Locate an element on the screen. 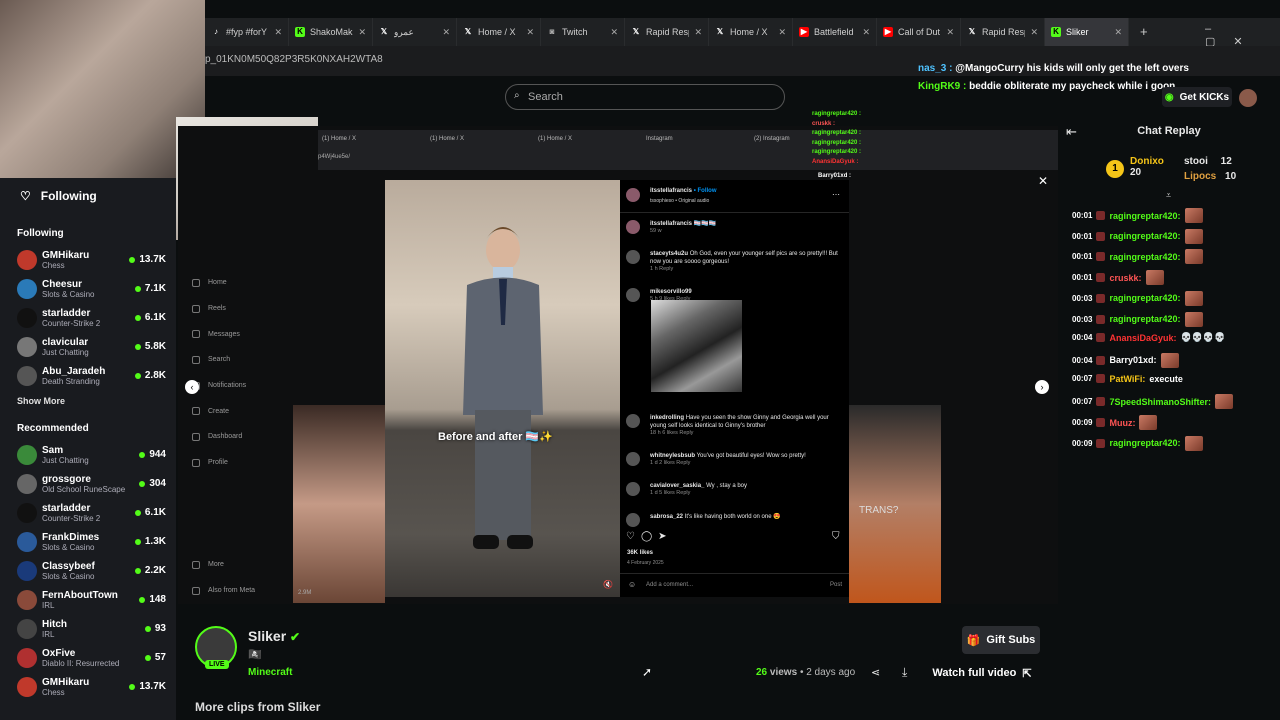  sidebar-channel: Classybeef Slots & Casino 2.2K is located at coordinates (88, 570).